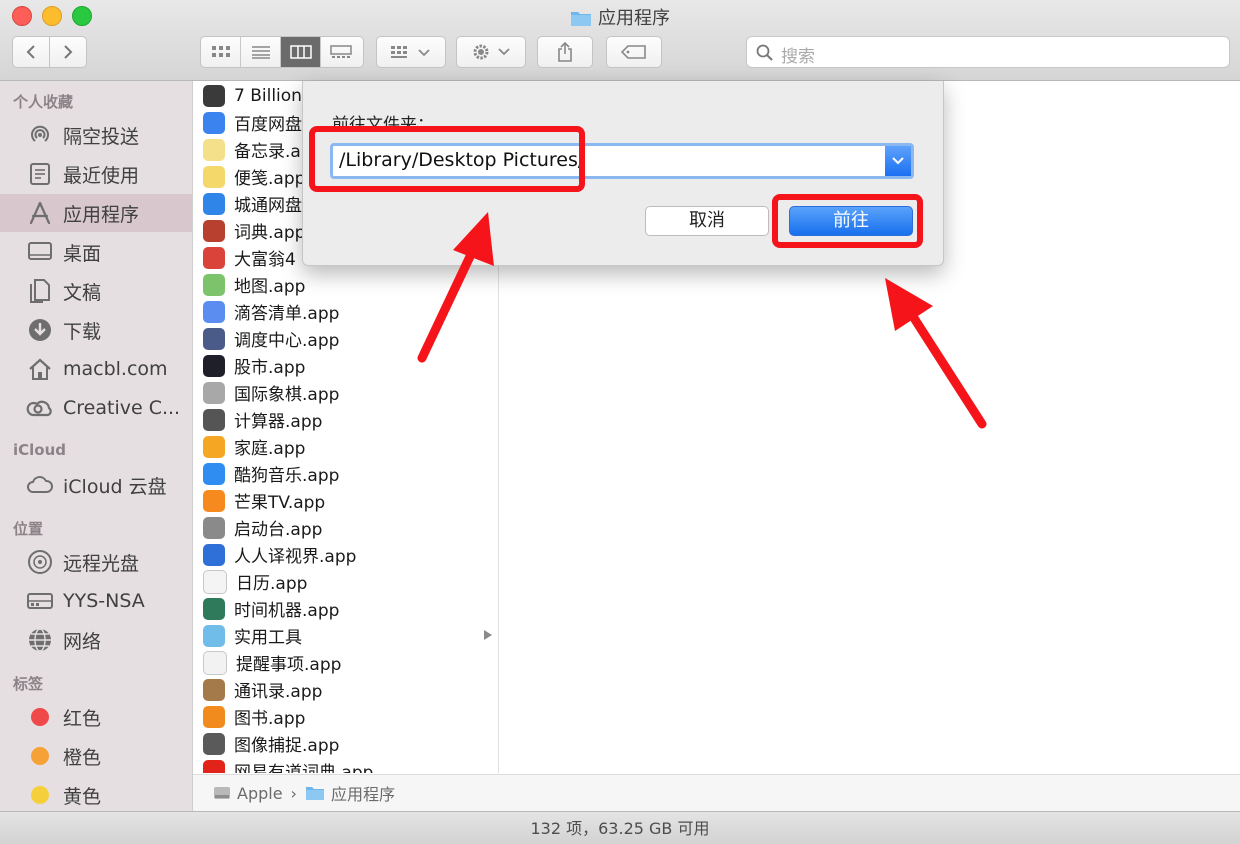  I want to click on desktop-icon, so click(40, 252).